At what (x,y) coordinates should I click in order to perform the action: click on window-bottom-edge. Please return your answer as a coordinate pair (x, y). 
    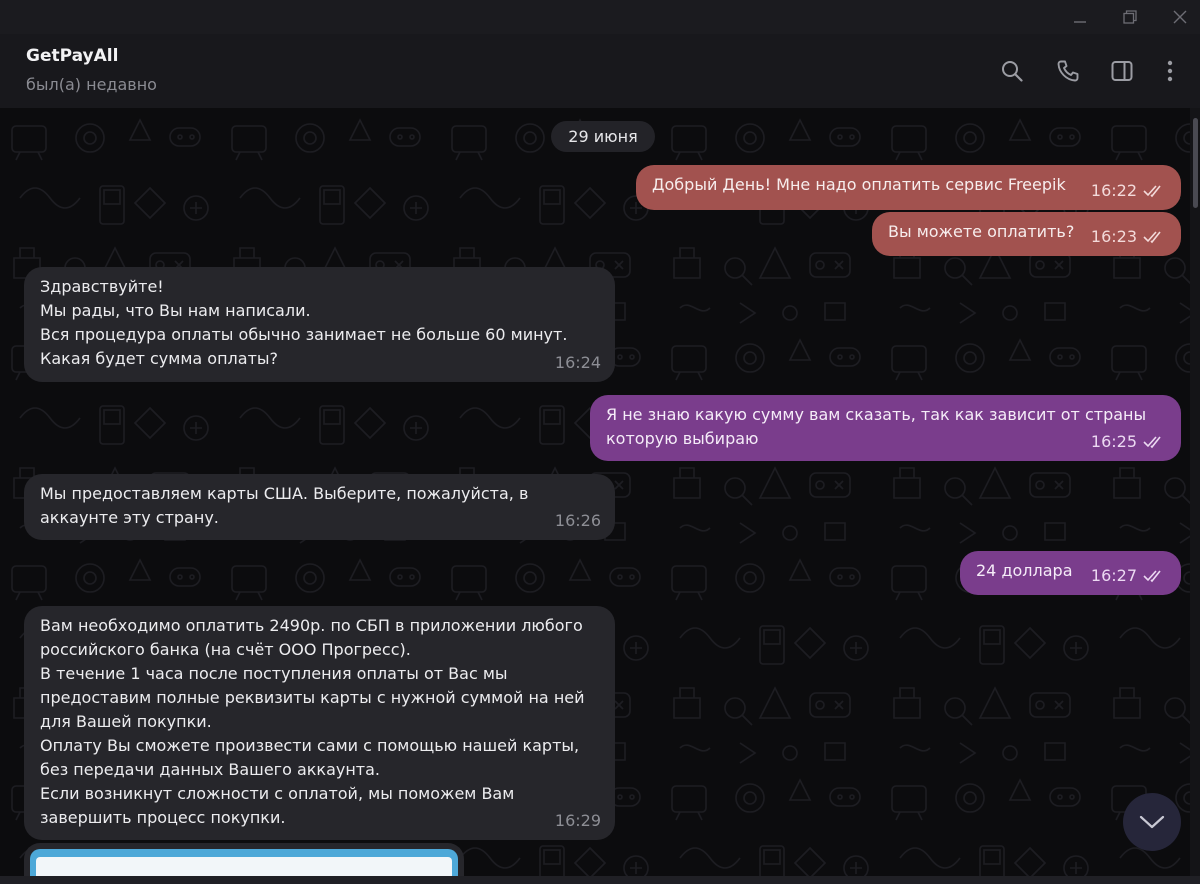
    Looking at the image, I should click on (600, 880).